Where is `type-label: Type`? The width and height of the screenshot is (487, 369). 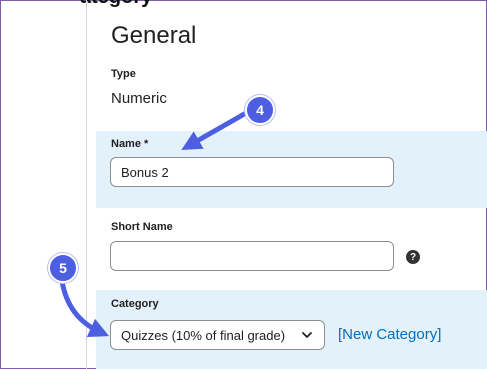
type-label: Type is located at coordinates (123, 74).